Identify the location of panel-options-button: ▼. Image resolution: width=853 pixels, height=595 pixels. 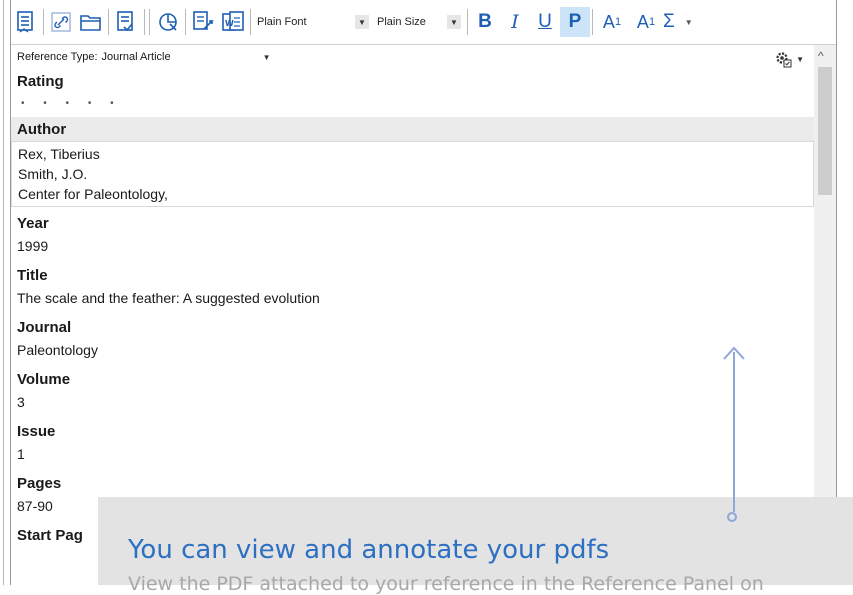
(789, 59).